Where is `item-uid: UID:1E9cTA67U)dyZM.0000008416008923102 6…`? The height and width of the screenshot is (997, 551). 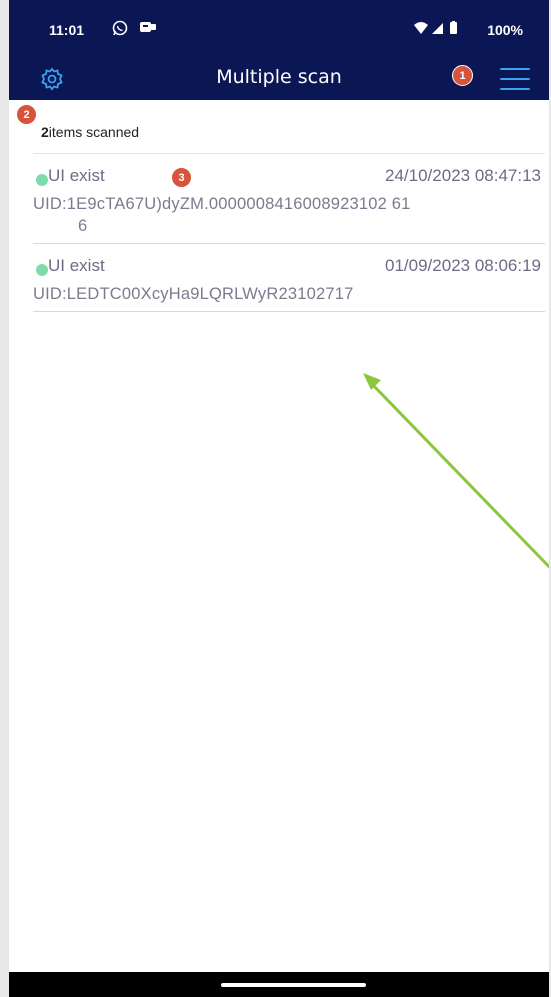 item-uid: UID:1E9cTA67U)dyZM.0000008416008923102 6… is located at coordinates (289, 215).